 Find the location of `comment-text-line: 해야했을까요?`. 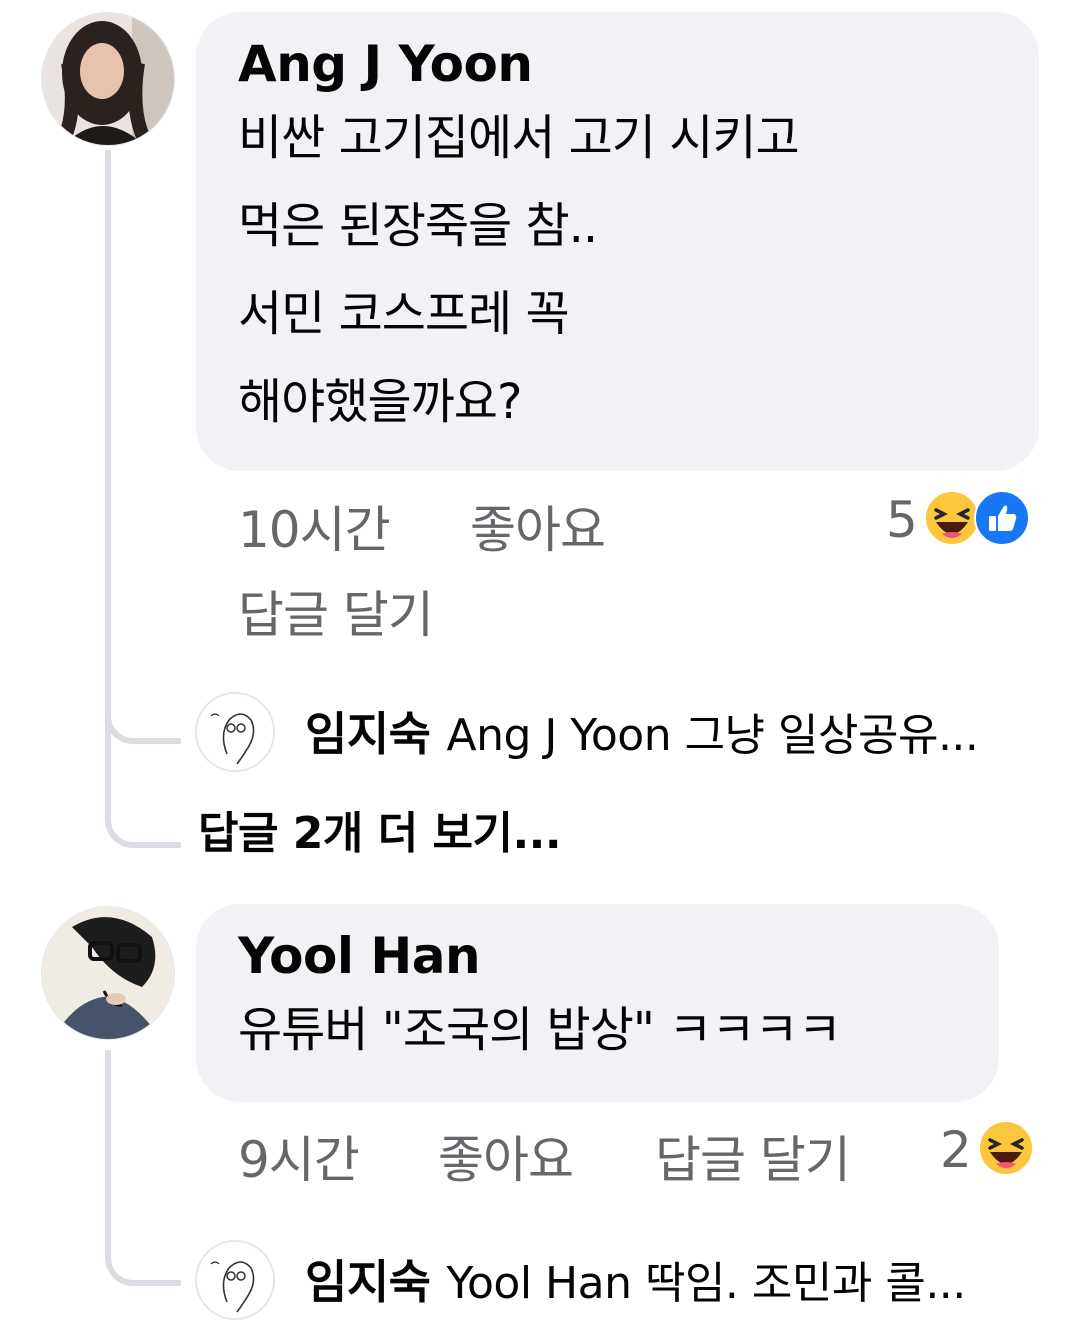

comment-text-line: 해야했을까요? is located at coordinates (380, 402).